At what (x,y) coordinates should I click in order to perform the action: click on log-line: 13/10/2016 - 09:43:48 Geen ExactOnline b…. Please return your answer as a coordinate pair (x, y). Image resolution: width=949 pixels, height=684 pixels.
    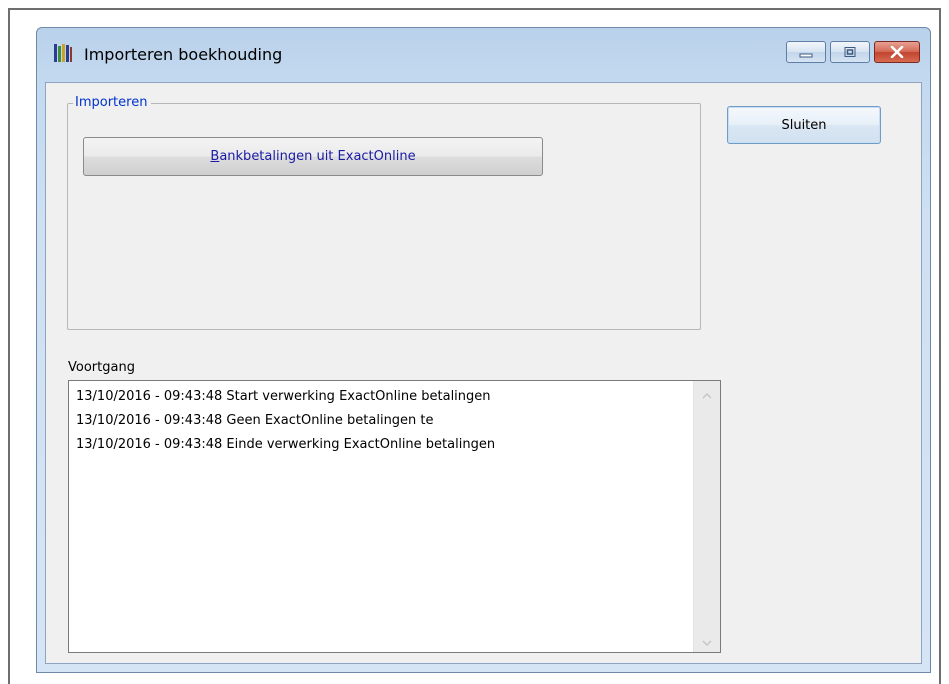
    Looking at the image, I should click on (255, 420).